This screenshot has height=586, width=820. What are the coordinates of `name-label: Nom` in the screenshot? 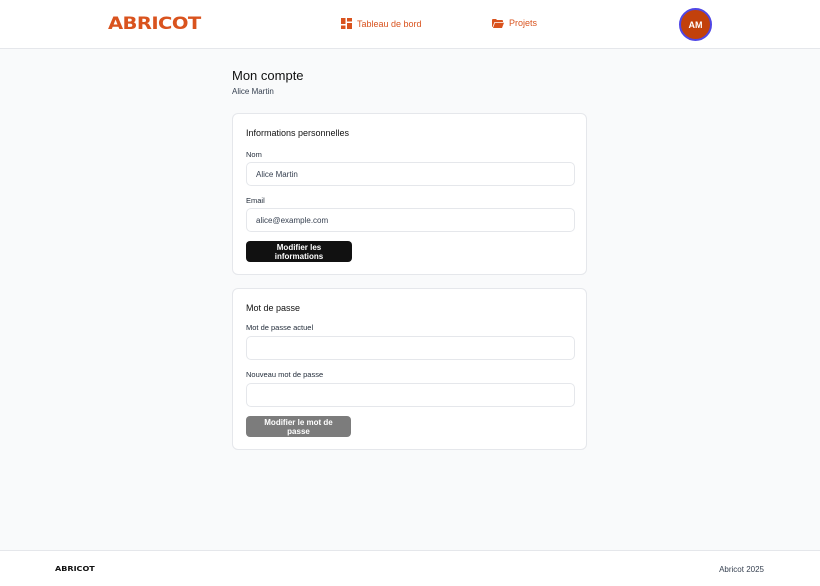 It's located at (254, 154).